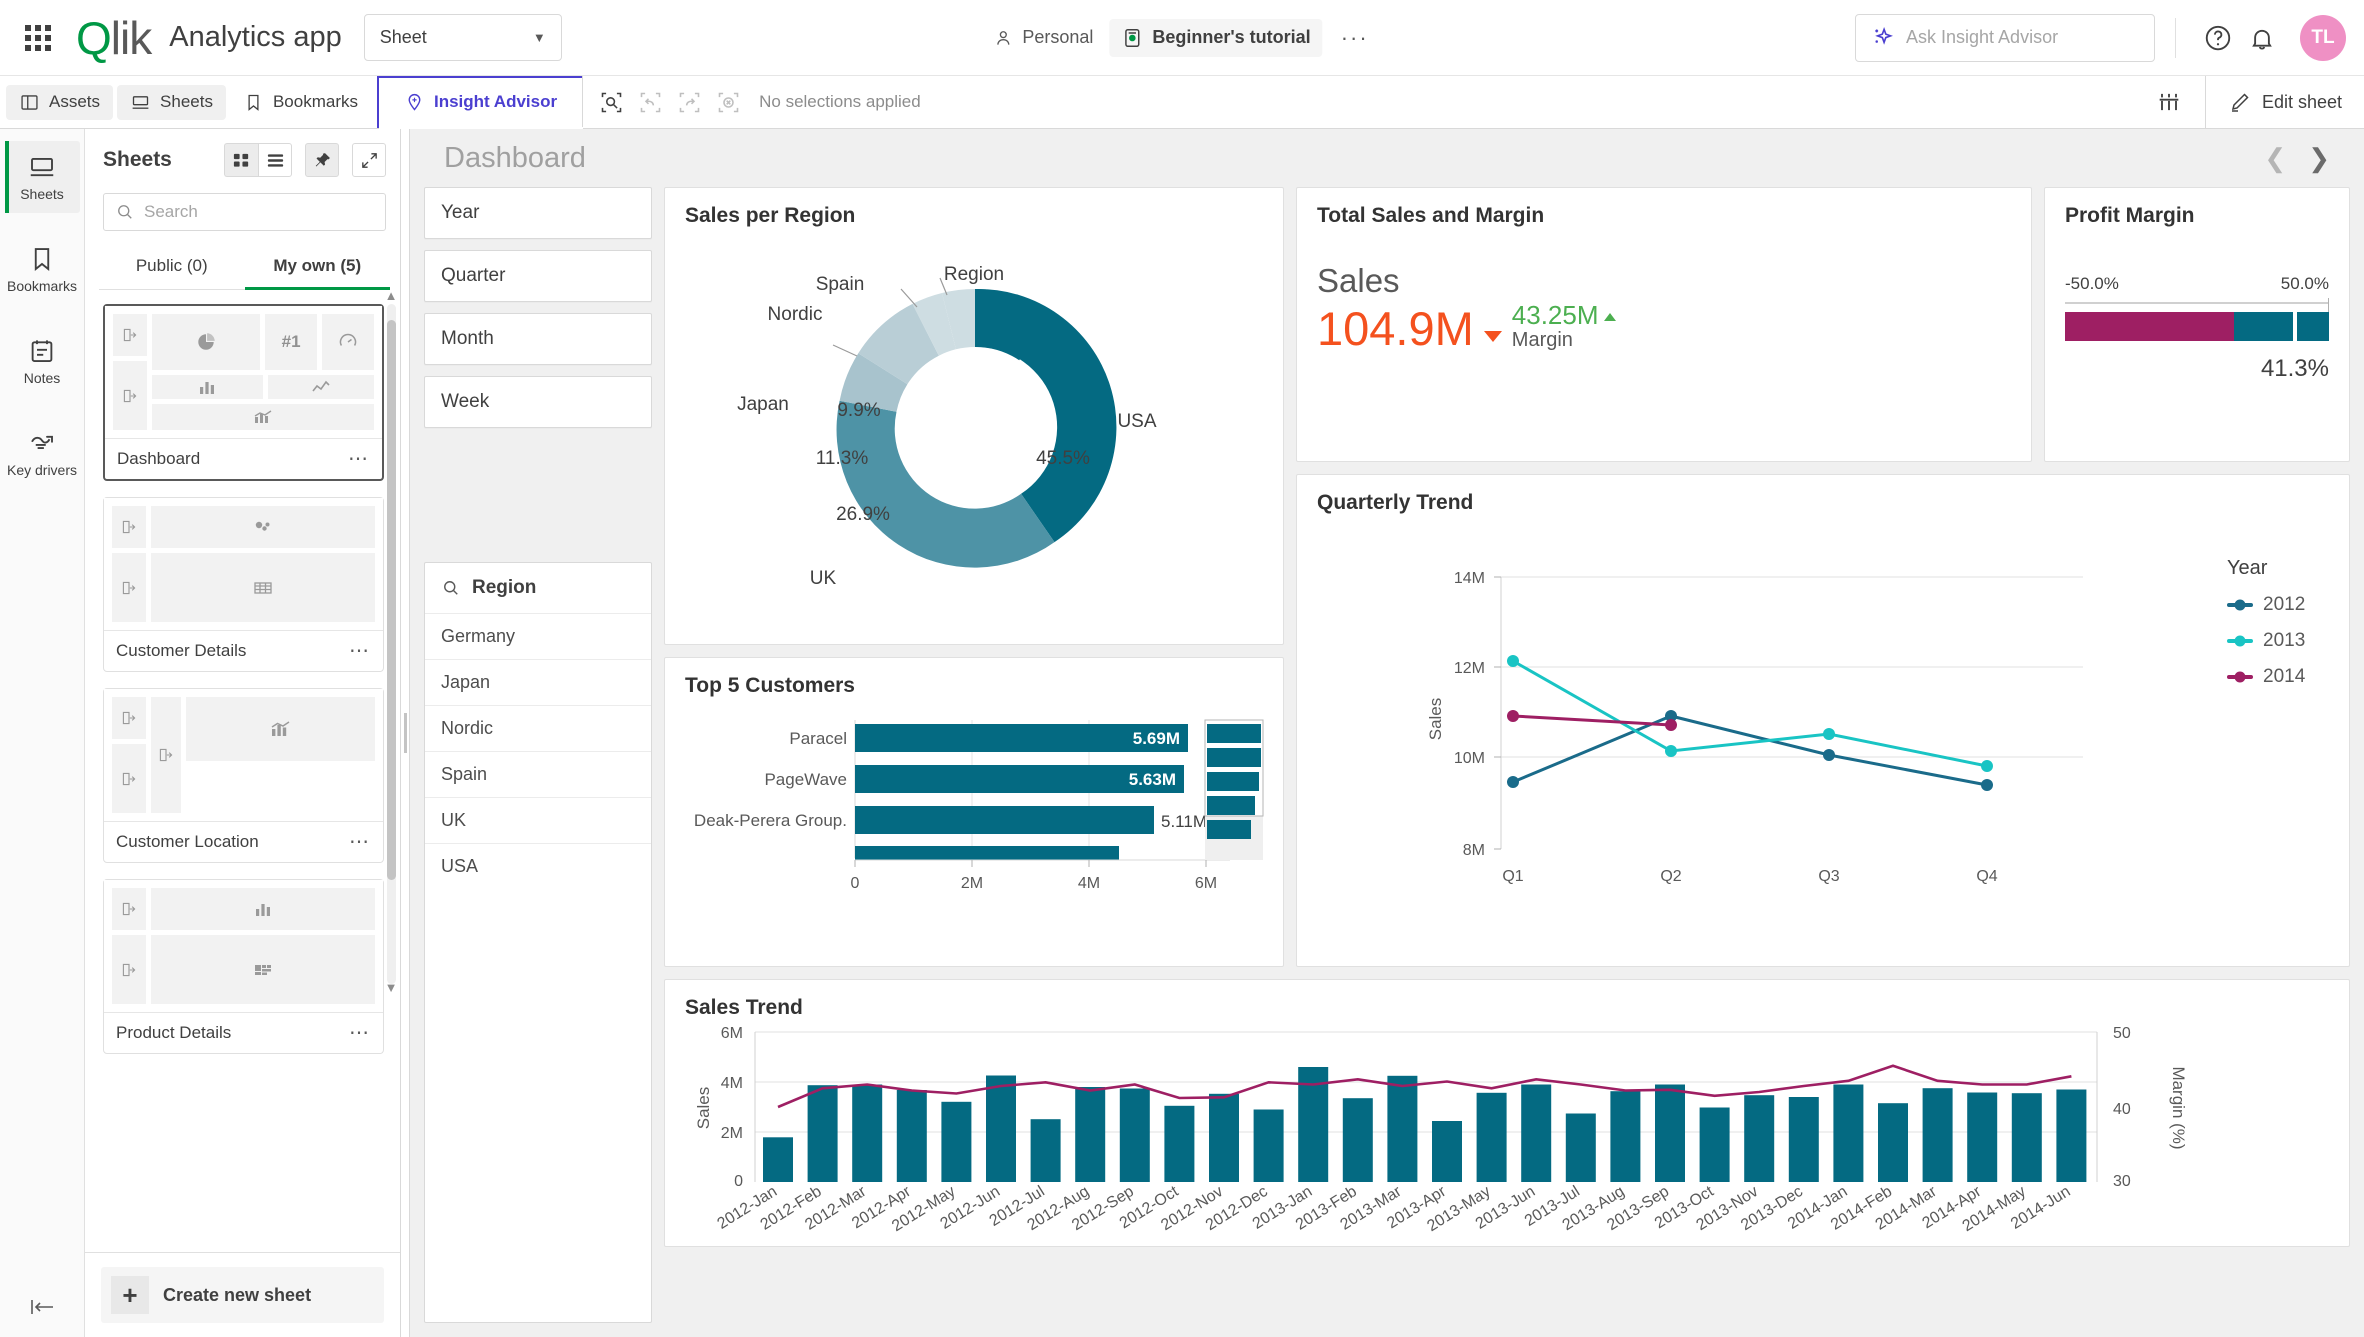 The height and width of the screenshot is (1337, 2364). Describe the element at coordinates (255, 37) in the screenshot. I see `app-title: Analytics app` at that location.